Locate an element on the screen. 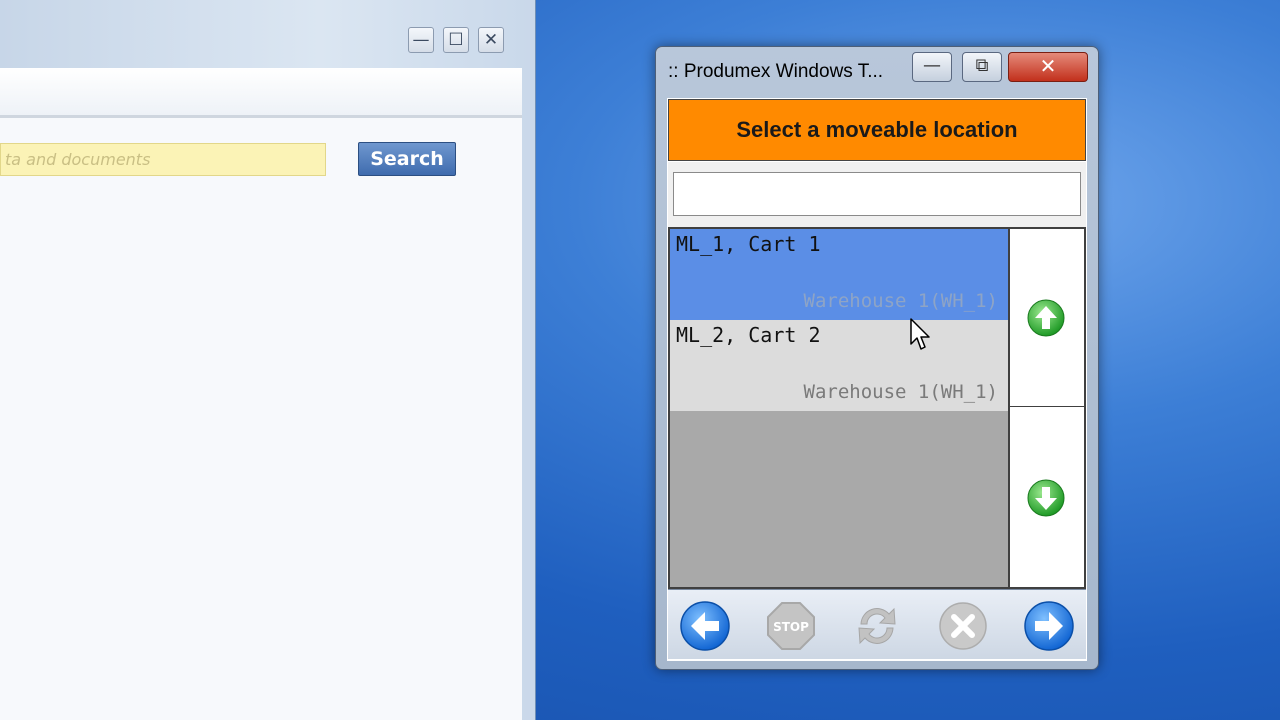 This screenshot has height=720, width=1280. stop-icon: STOP is located at coordinates (791, 626).